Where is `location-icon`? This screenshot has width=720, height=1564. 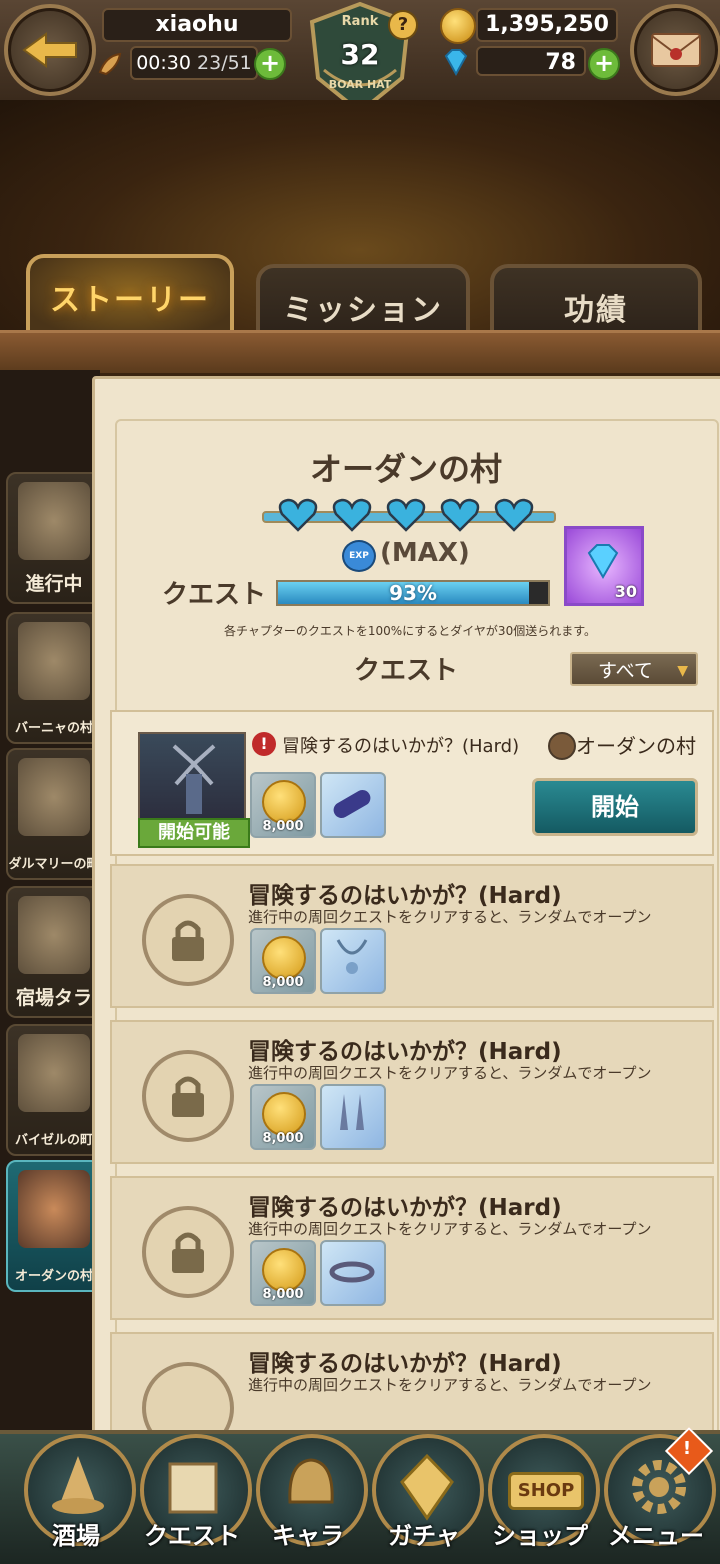
location-icon is located at coordinates (562, 746).